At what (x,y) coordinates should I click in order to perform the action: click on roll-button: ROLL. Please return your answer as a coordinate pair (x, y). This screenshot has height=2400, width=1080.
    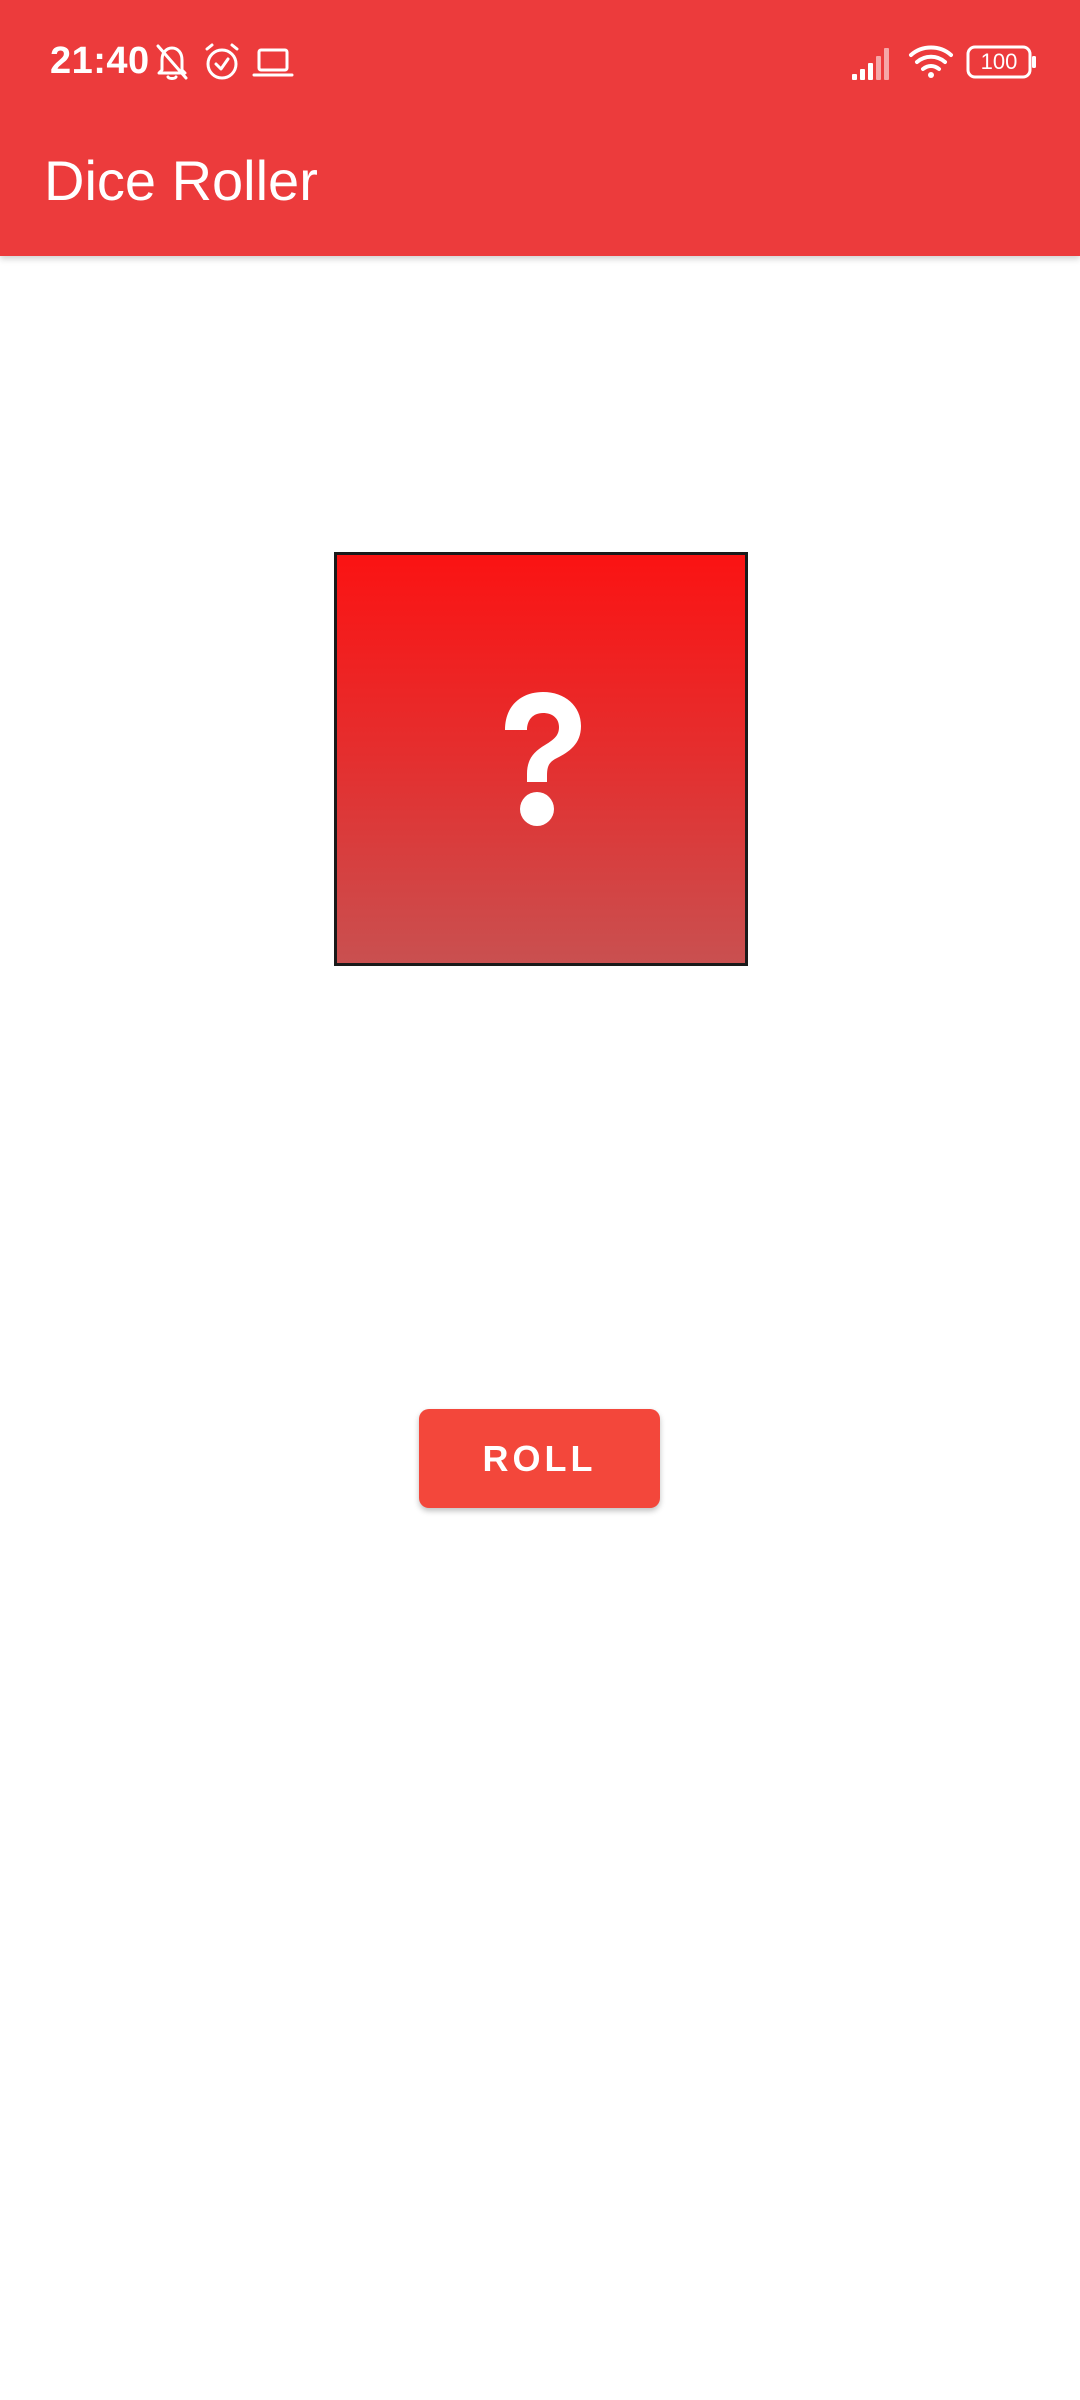
    Looking at the image, I should click on (539, 1458).